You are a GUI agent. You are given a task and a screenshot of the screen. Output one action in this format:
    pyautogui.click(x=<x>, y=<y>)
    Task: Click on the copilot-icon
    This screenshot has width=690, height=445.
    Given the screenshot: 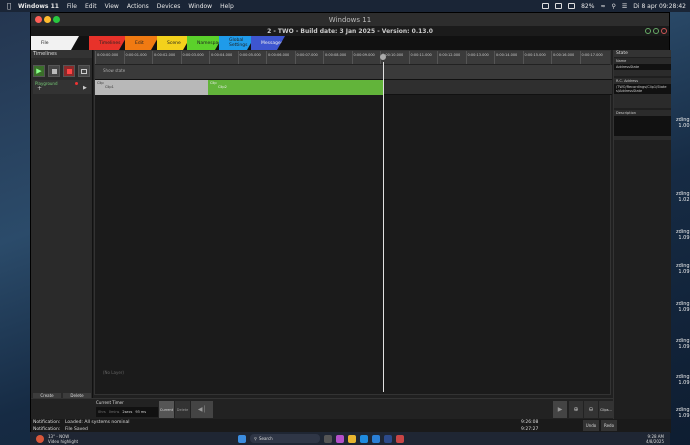 What is the action you would take?
    pyautogui.click(x=340, y=438)
    